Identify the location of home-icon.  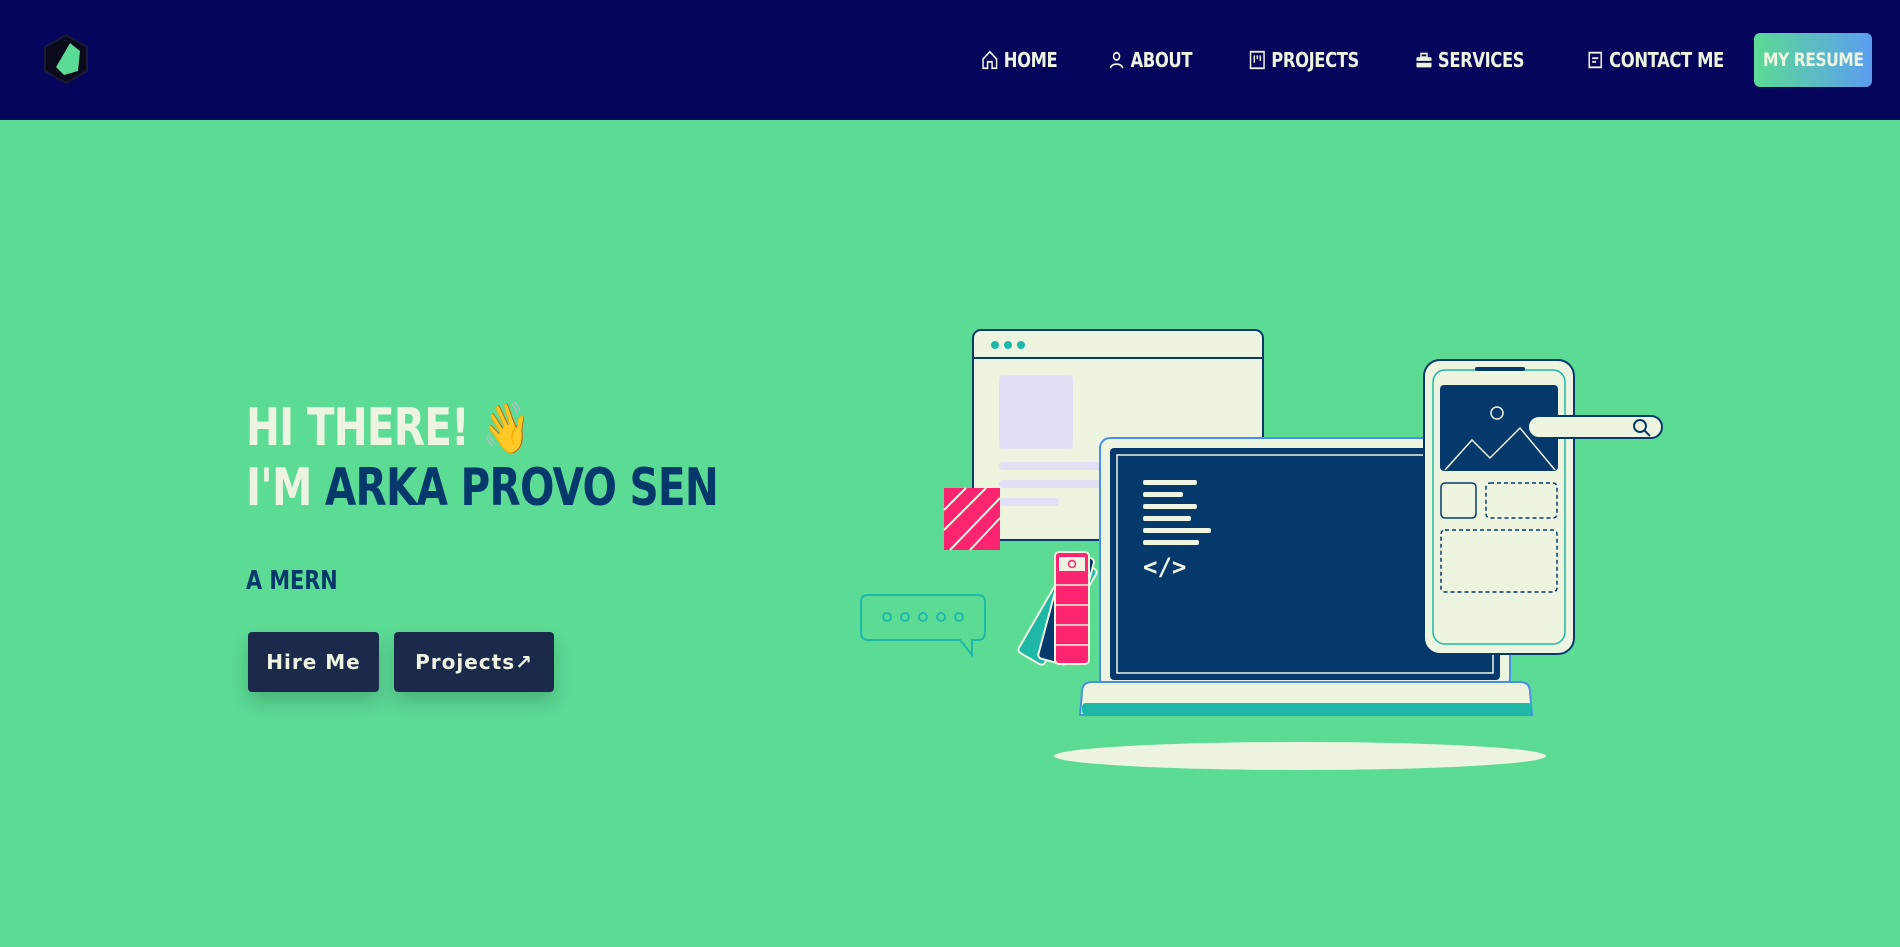
(990, 60).